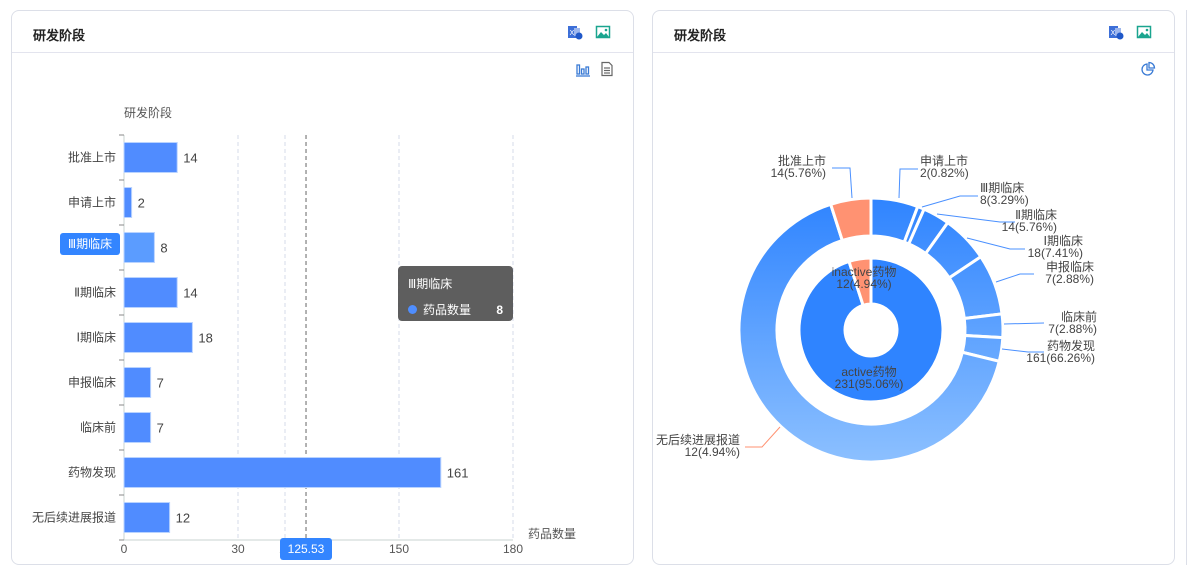 This screenshot has width=1192, height=579. What do you see at coordinates (869, 384) in the screenshot?
I see `inner-label-value: 231(95.06%)` at bounding box center [869, 384].